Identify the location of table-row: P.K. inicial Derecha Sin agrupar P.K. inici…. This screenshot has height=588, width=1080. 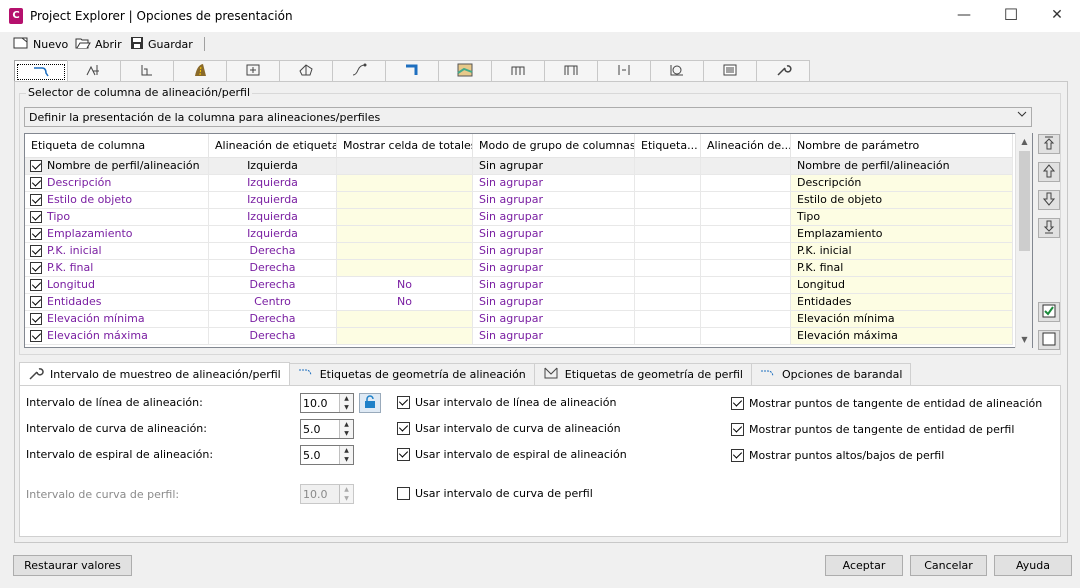
(519, 251).